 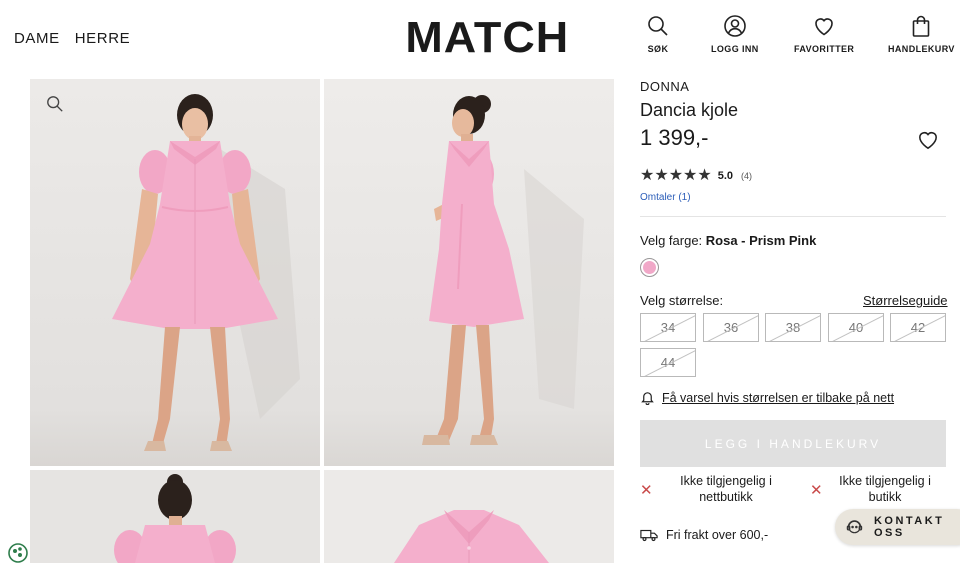 I want to click on product-brand: DONNA, so click(x=664, y=86).